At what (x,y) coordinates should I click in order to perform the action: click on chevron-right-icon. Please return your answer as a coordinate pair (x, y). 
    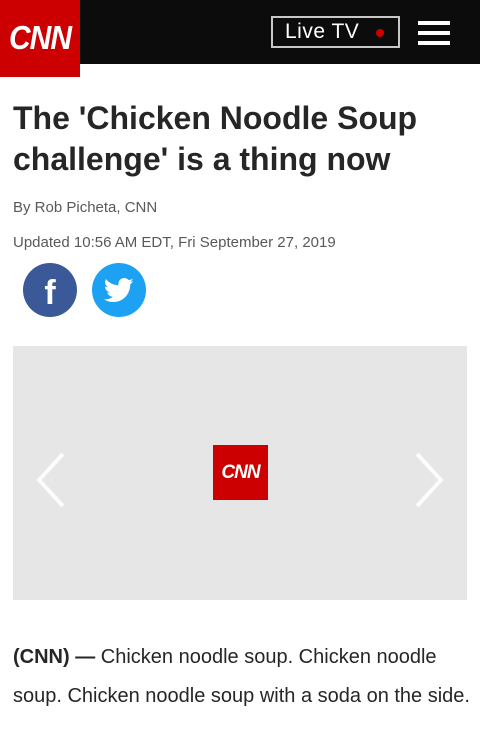
    Looking at the image, I should click on (429, 480).